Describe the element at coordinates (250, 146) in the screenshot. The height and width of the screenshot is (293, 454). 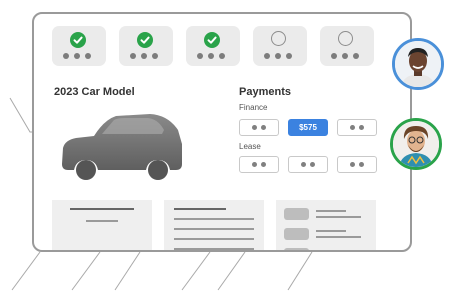
I see `lease-label: Lease` at that location.